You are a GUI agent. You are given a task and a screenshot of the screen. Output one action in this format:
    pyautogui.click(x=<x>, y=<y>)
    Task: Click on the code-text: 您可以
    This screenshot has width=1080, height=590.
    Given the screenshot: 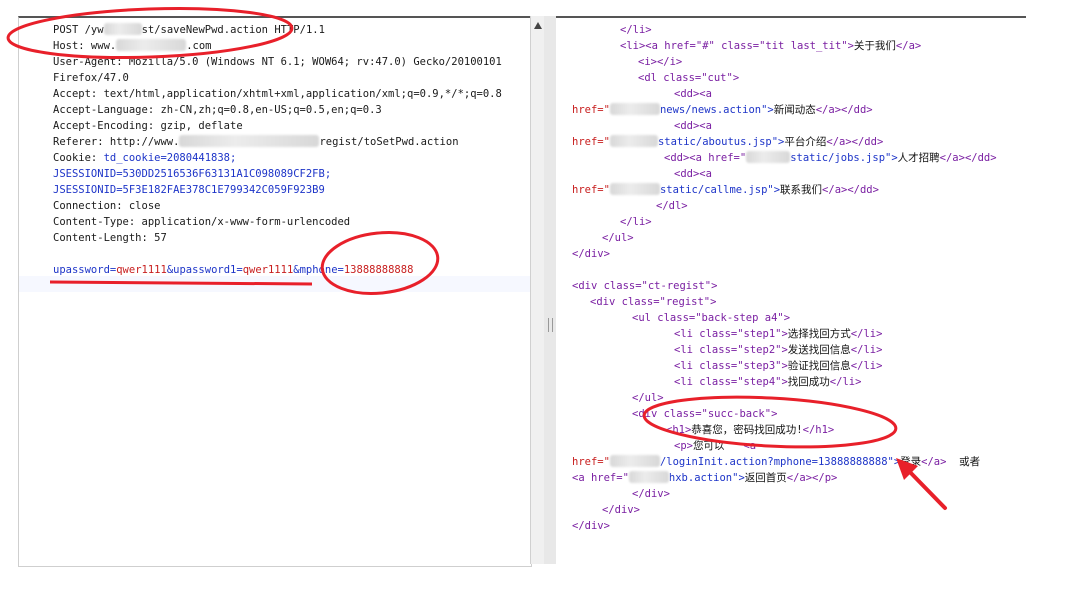 What is the action you would take?
    pyautogui.click(x=708, y=446)
    